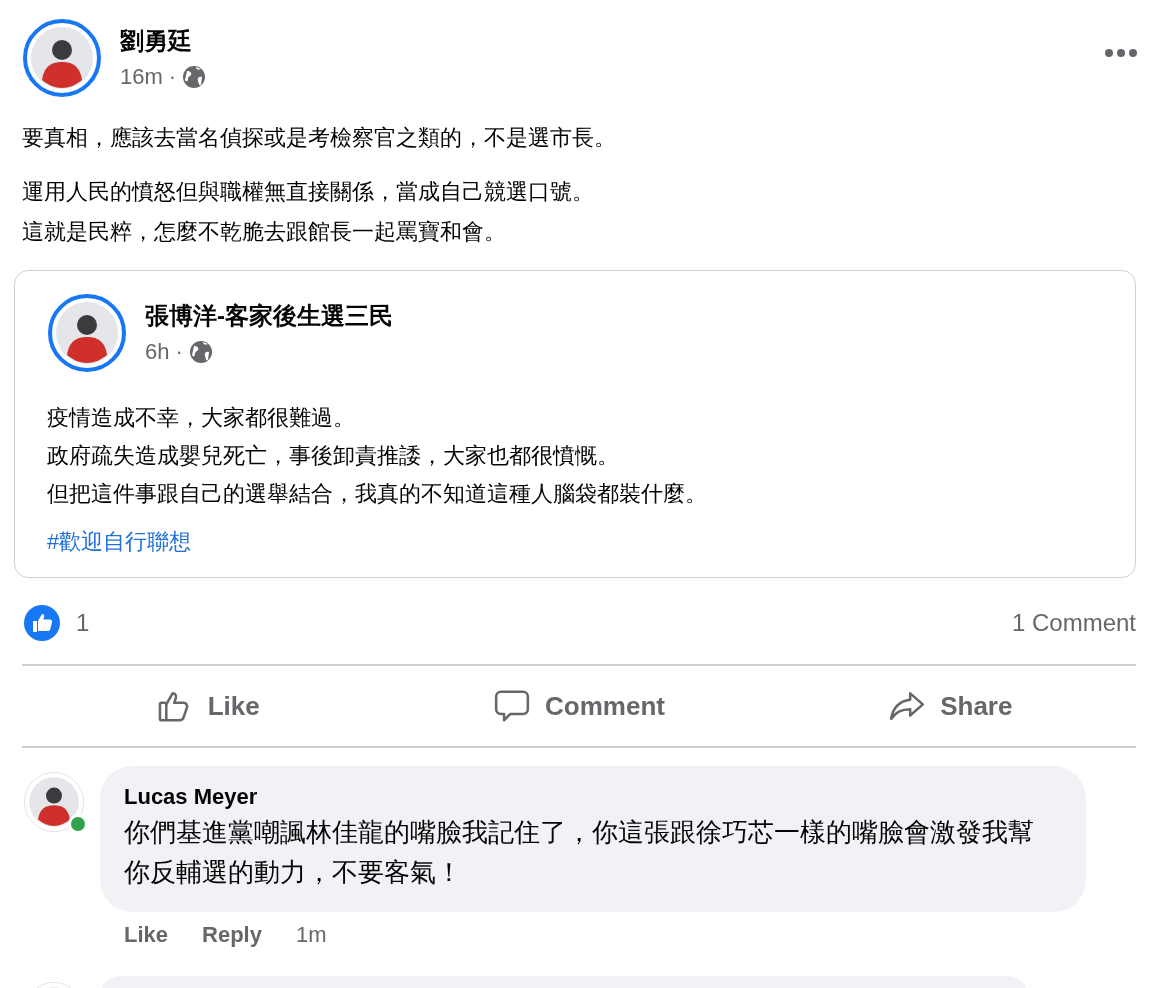  Describe the element at coordinates (208, 706) in the screenshot. I see `like-button: Like` at that location.